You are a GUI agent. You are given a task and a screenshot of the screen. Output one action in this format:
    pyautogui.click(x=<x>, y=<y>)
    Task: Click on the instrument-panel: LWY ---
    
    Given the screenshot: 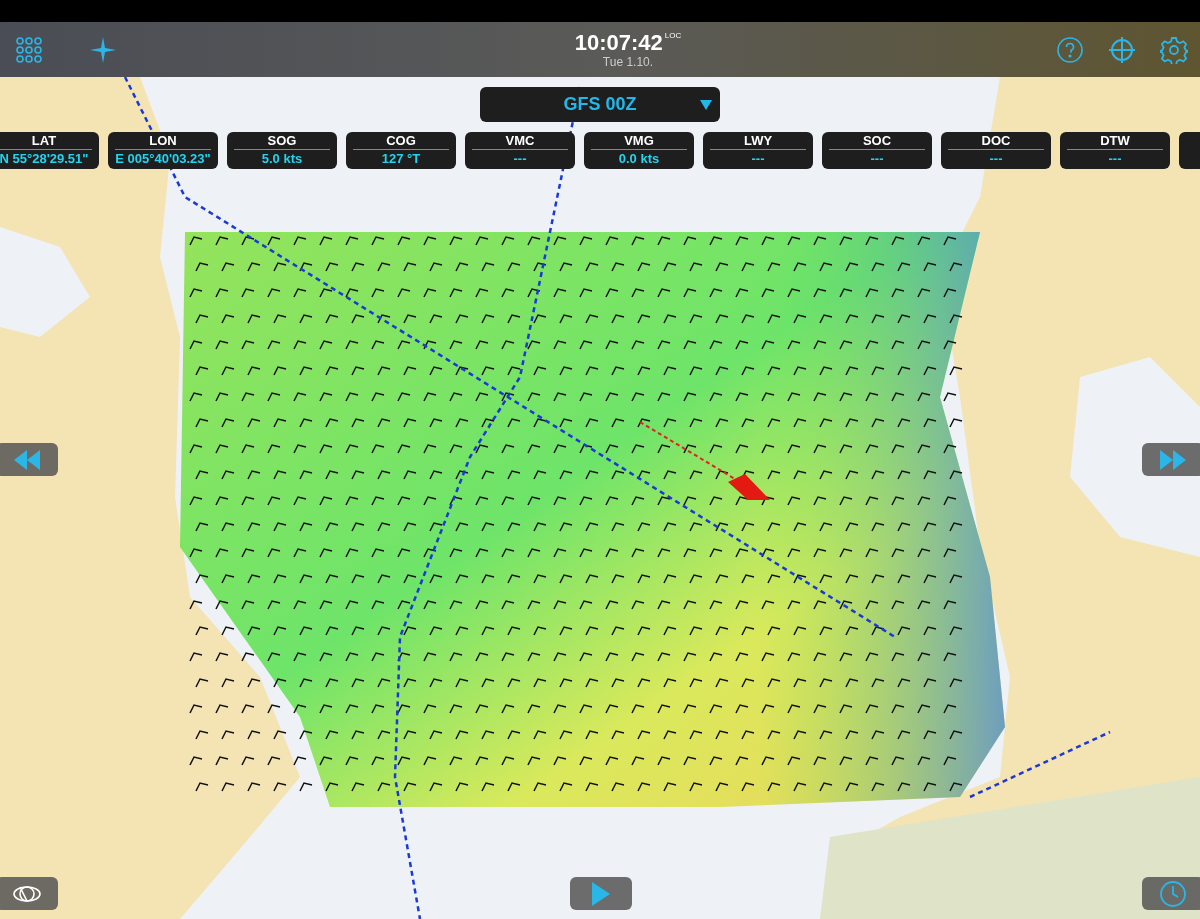 What is the action you would take?
    pyautogui.click(x=758, y=150)
    